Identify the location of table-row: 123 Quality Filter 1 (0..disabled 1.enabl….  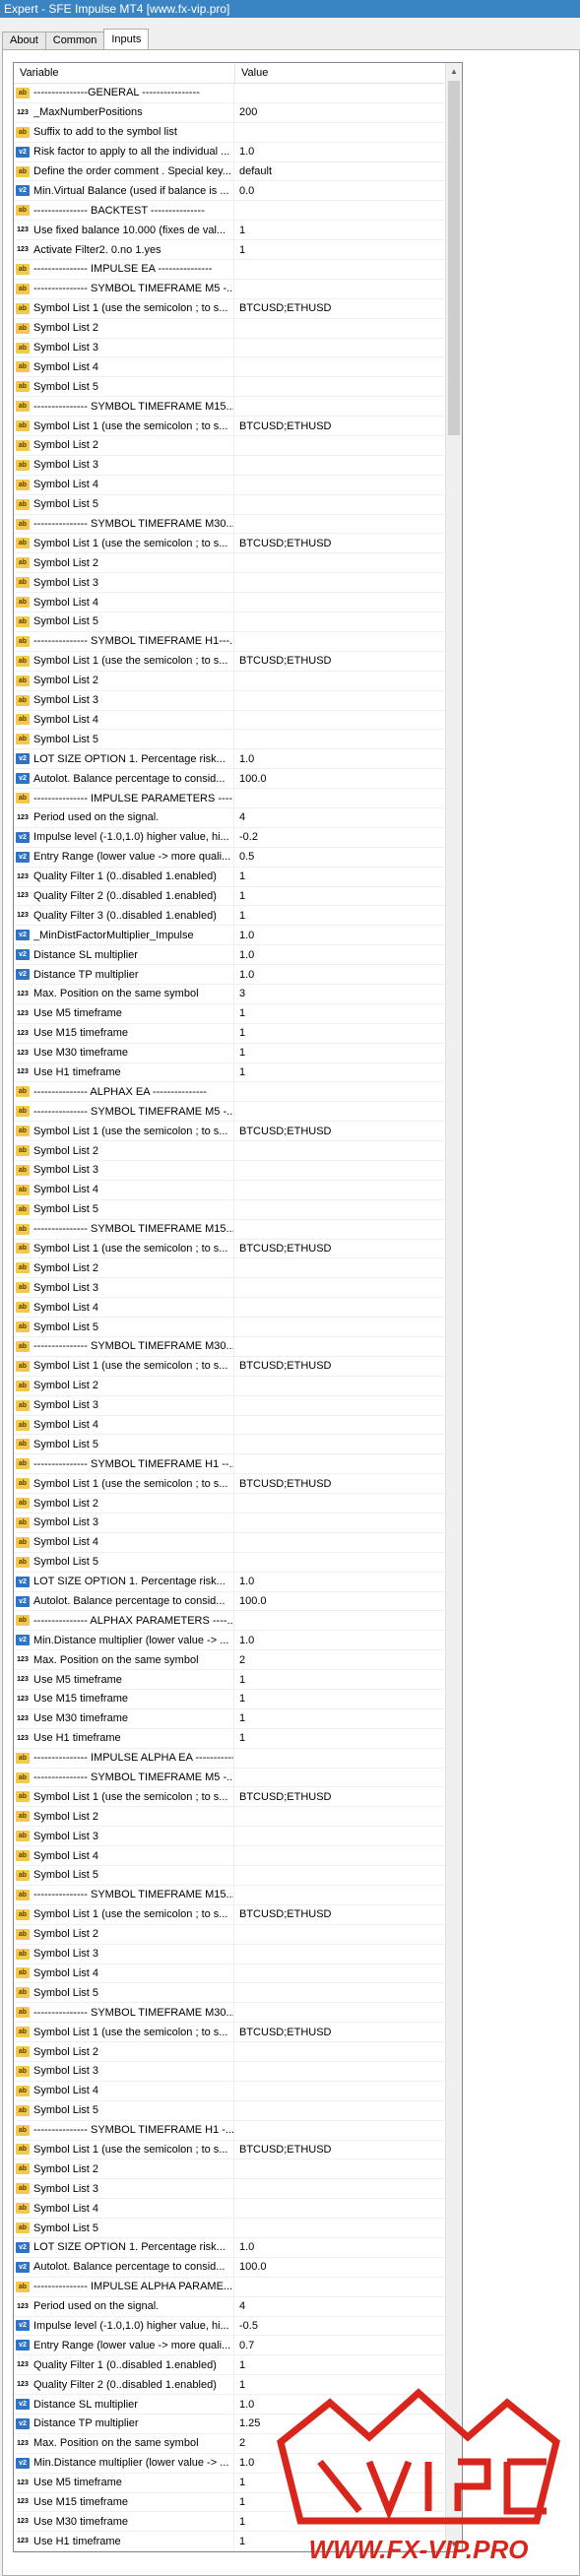
(238, 2365).